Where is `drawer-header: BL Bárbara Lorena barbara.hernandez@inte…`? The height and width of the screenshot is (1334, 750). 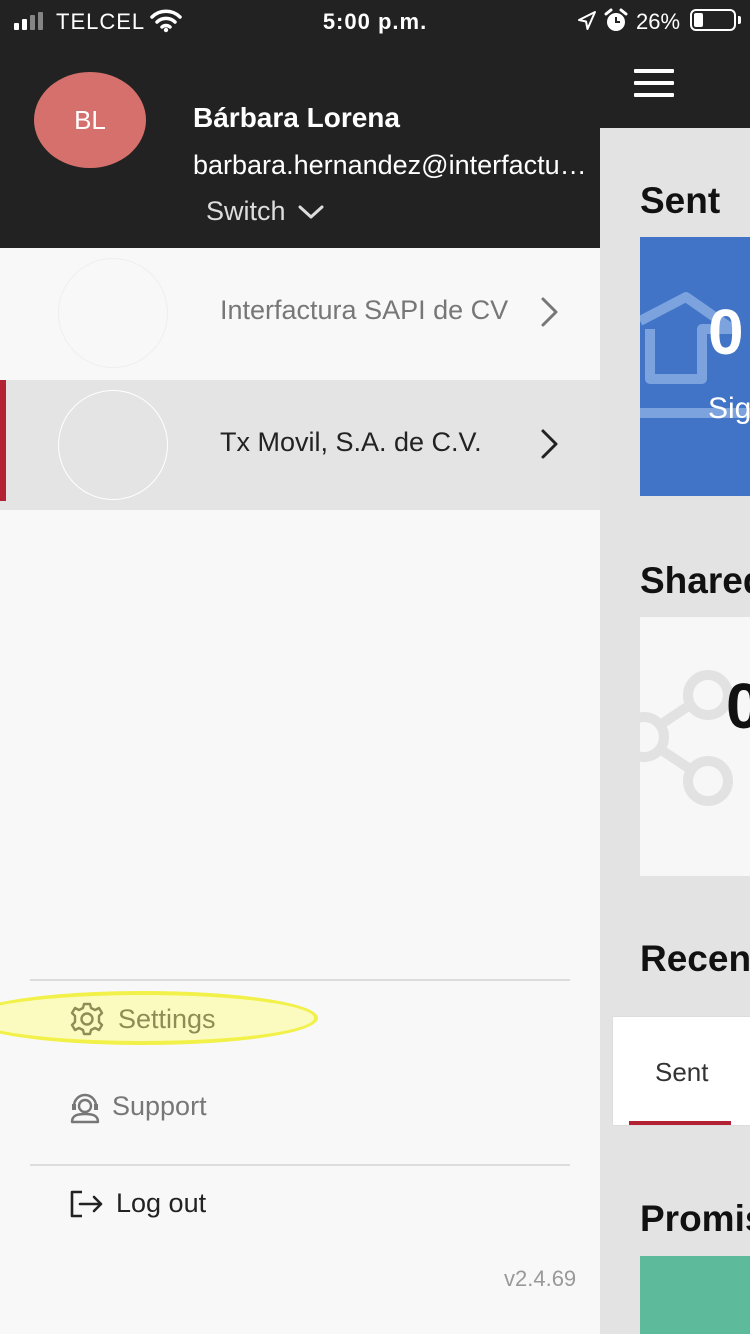
drawer-header: BL Bárbara Lorena barbara.hernandez@inte… is located at coordinates (300, 146).